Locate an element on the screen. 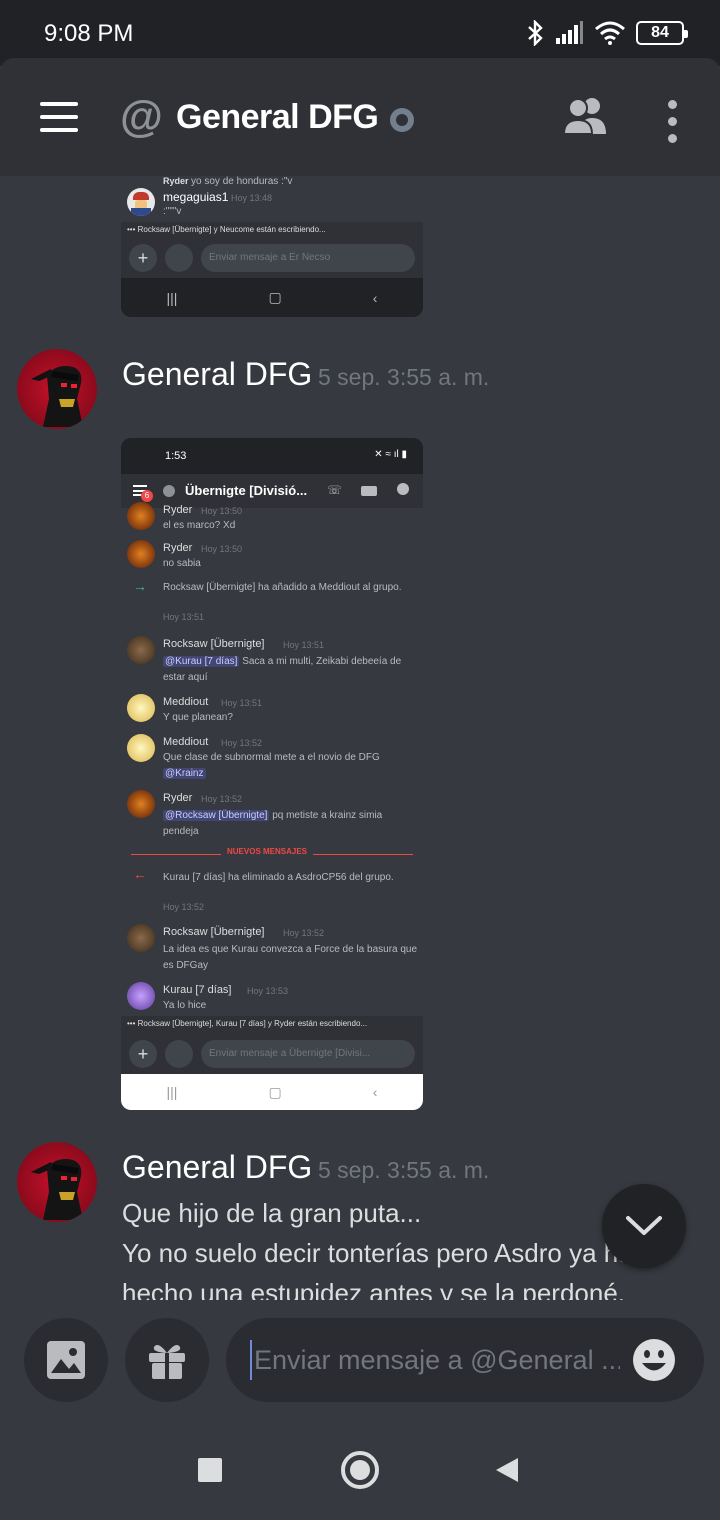  at-icon: @ is located at coordinates (141, 116).